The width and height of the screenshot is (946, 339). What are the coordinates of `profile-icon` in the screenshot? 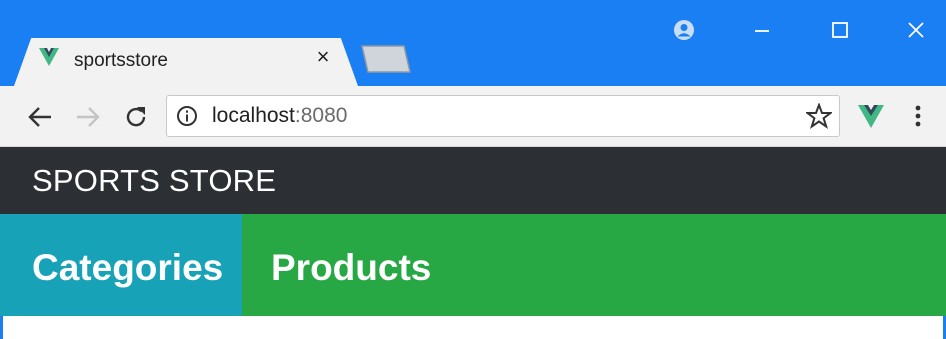 It's located at (684, 30).